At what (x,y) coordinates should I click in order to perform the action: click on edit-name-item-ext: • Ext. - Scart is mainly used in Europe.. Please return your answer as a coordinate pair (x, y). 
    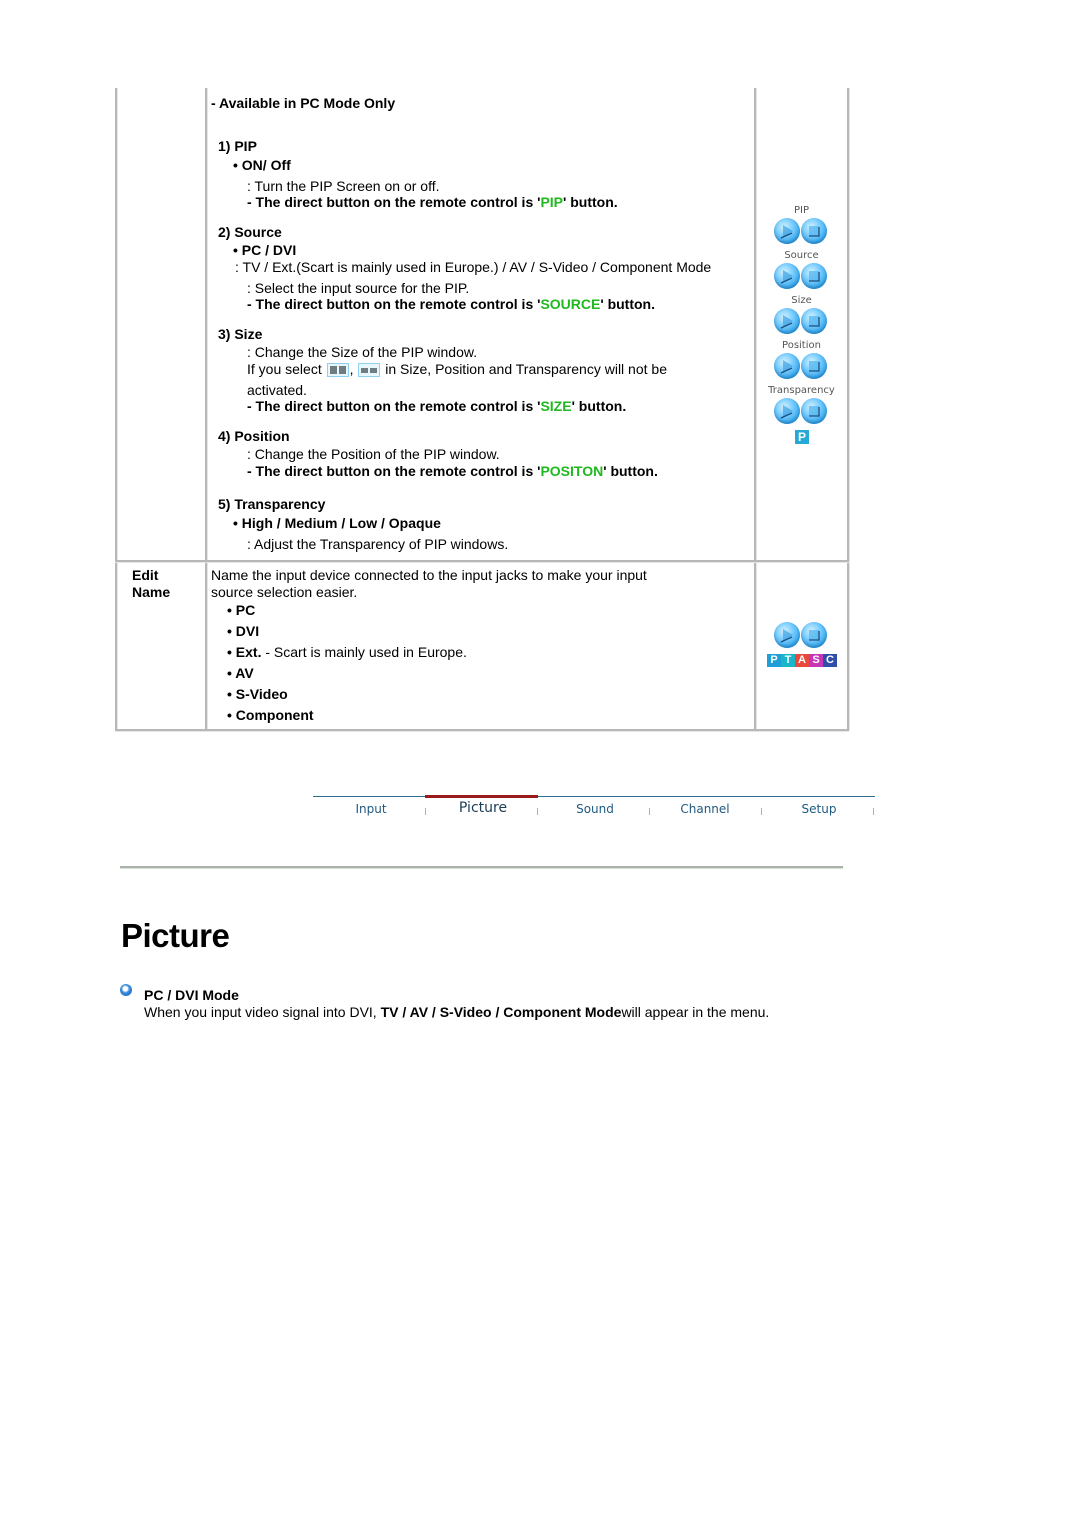
    Looking at the image, I should click on (347, 652).